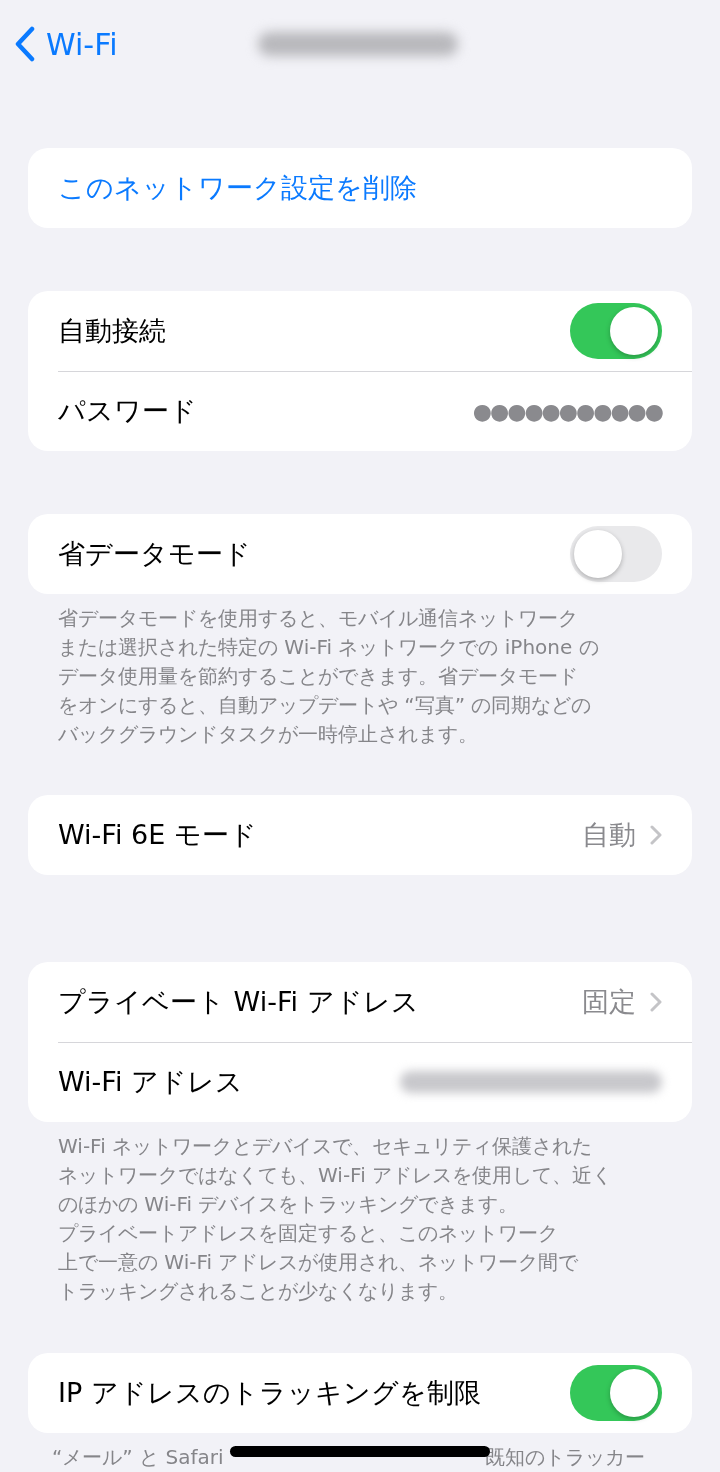 Image resolution: width=720 pixels, height=1472 pixels. Describe the element at coordinates (239, 1002) in the screenshot. I see `row-label: プライベート Wi-Fi アドレス` at that location.